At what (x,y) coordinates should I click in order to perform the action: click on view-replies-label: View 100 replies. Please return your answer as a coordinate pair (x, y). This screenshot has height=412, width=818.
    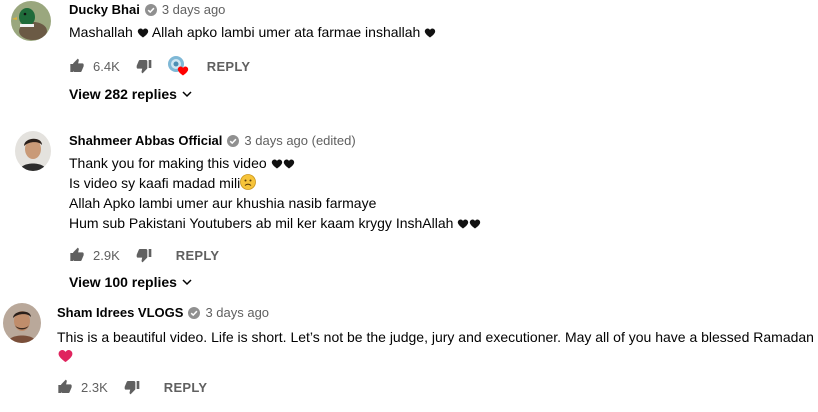
    Looking at the image, I should click on (123, 282).